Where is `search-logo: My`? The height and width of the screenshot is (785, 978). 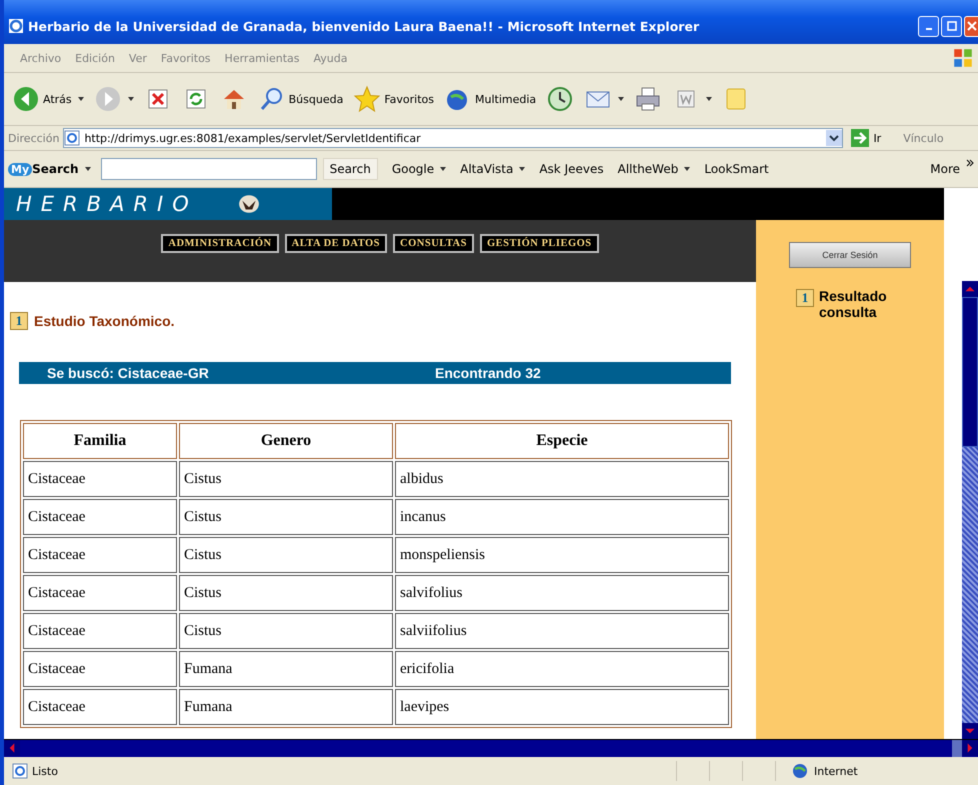 search-logo: My is located at coordinates (20, 169).